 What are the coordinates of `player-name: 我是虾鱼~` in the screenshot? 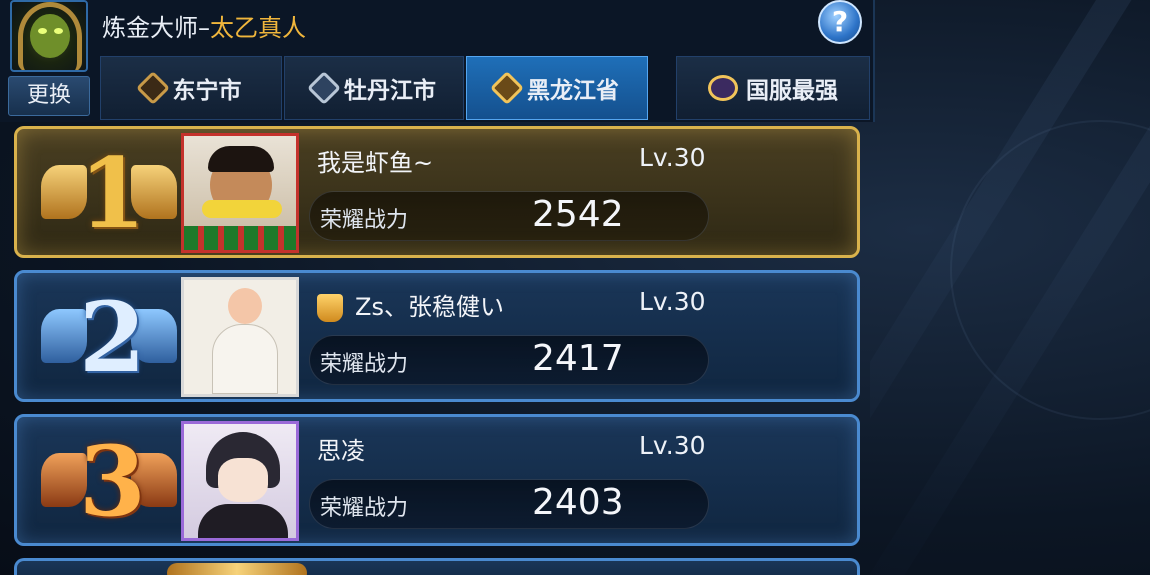 It's located at (375, 163).